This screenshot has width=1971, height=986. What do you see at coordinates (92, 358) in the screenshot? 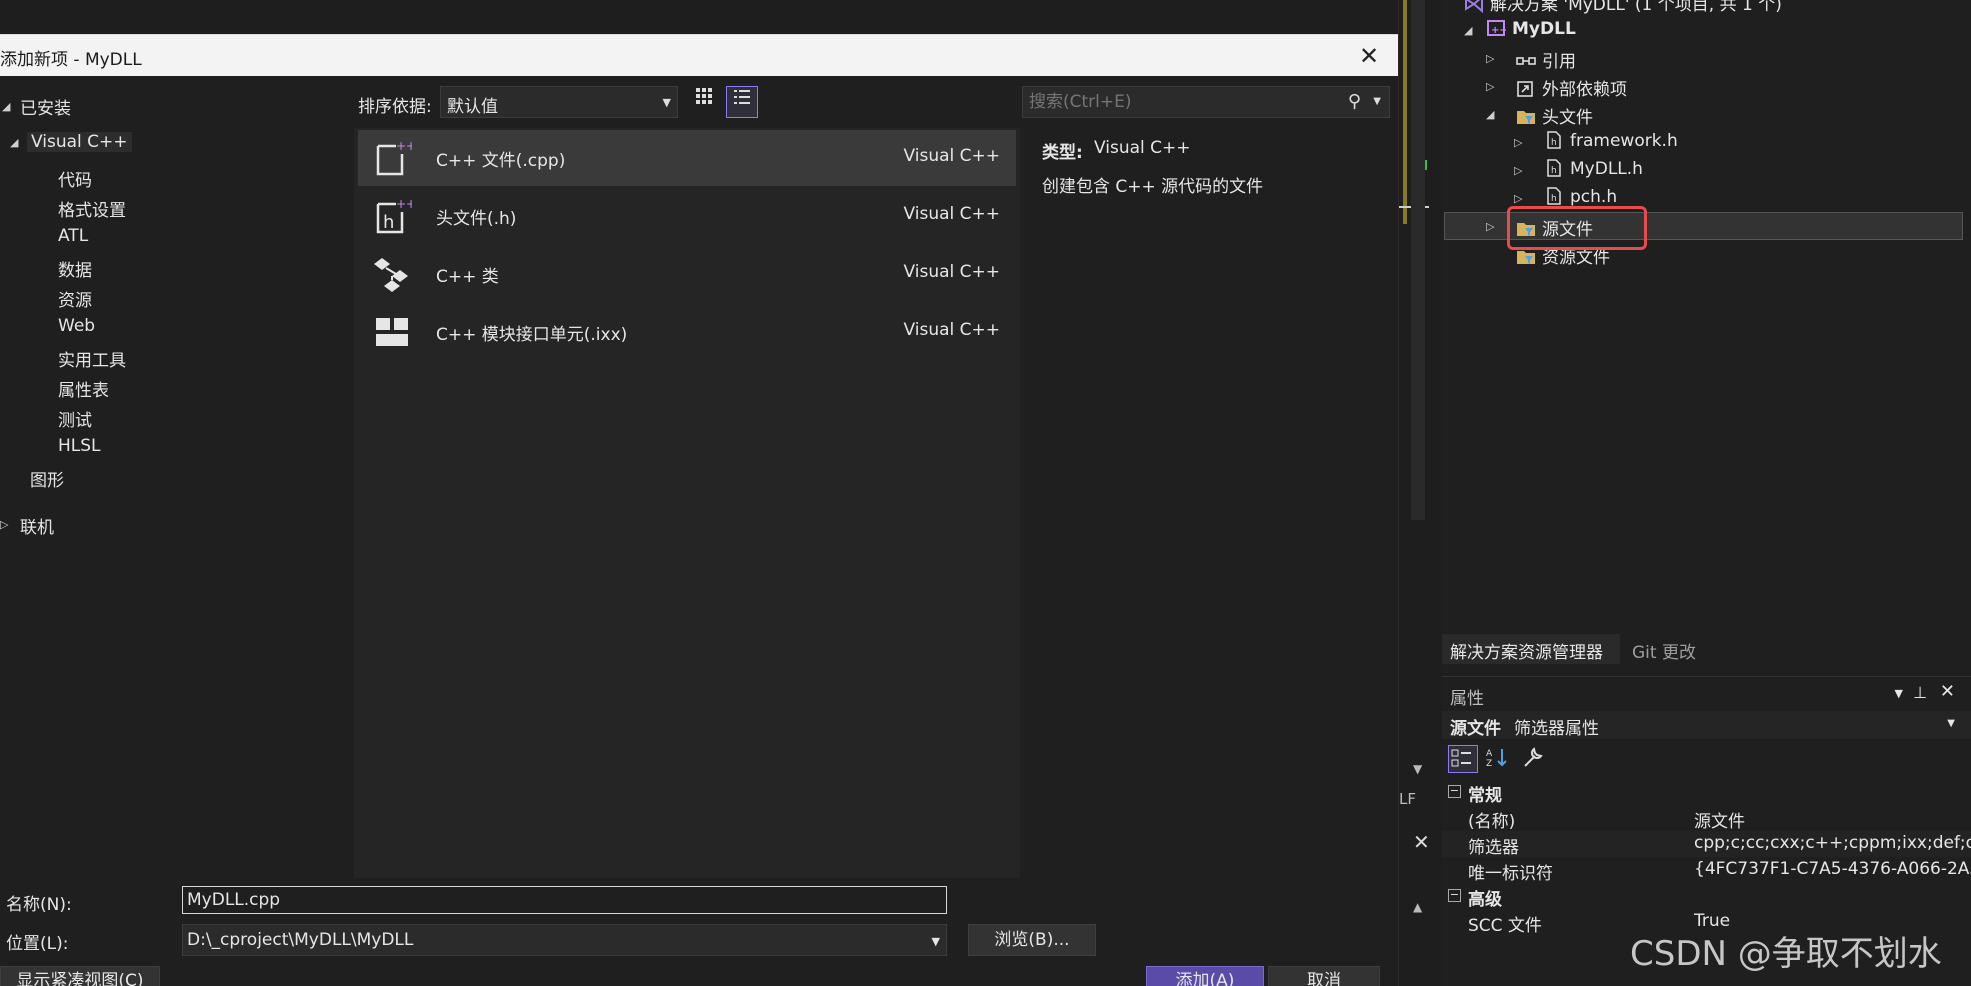
I see `tree-item-utility: 实用工具` at bounding box center [92, 358].